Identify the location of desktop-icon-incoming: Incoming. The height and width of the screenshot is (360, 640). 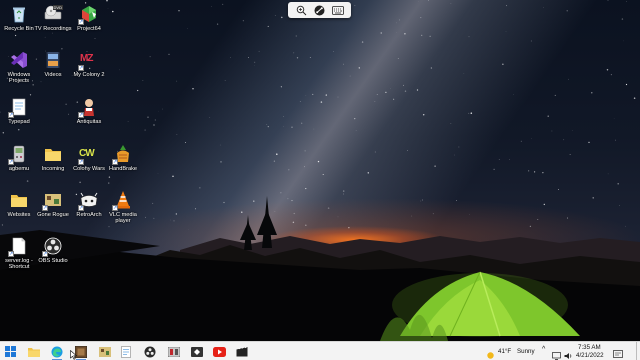
(53, 158).